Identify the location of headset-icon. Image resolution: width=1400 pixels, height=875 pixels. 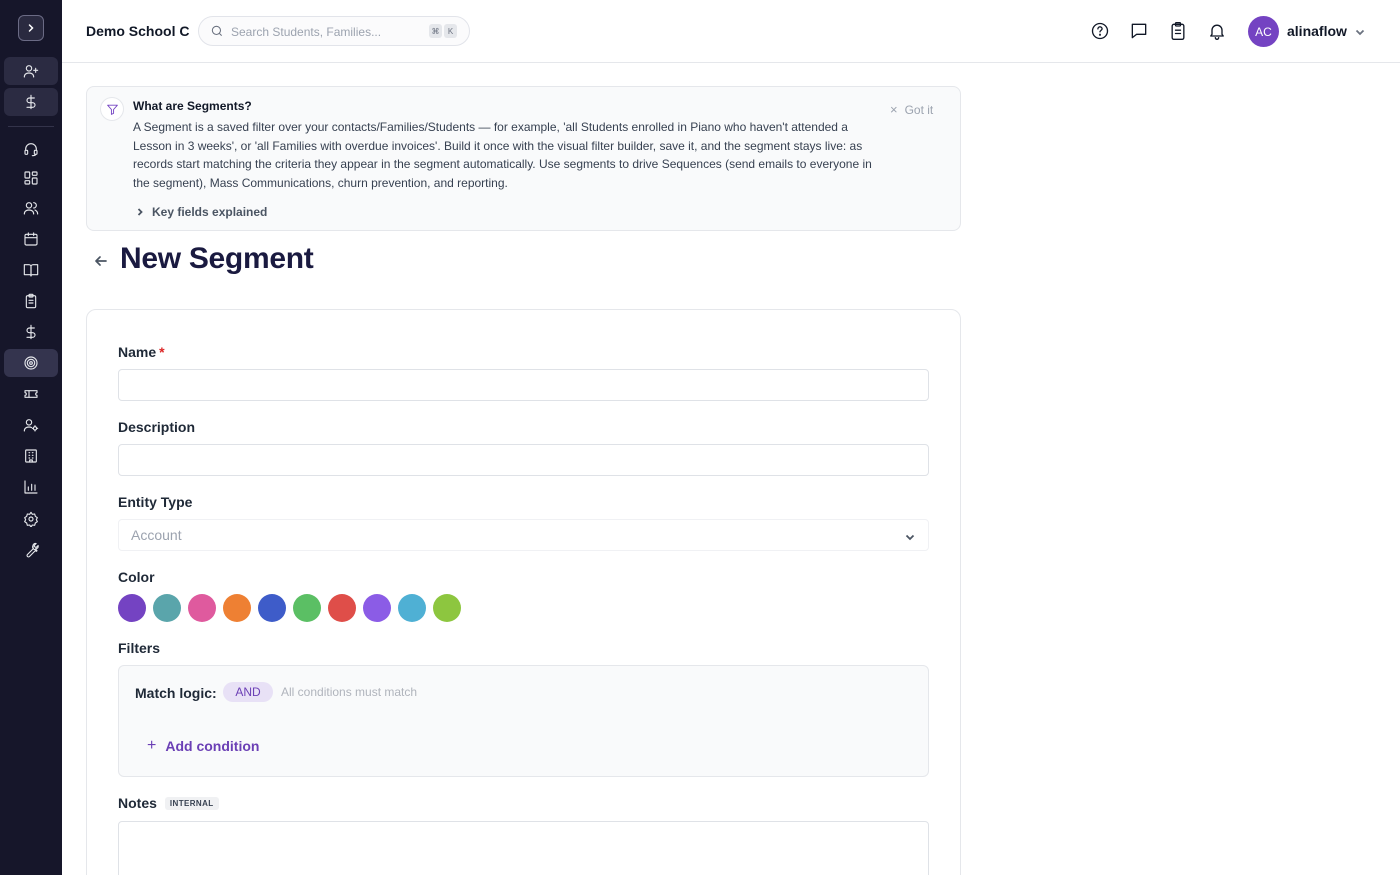
(31, 150).